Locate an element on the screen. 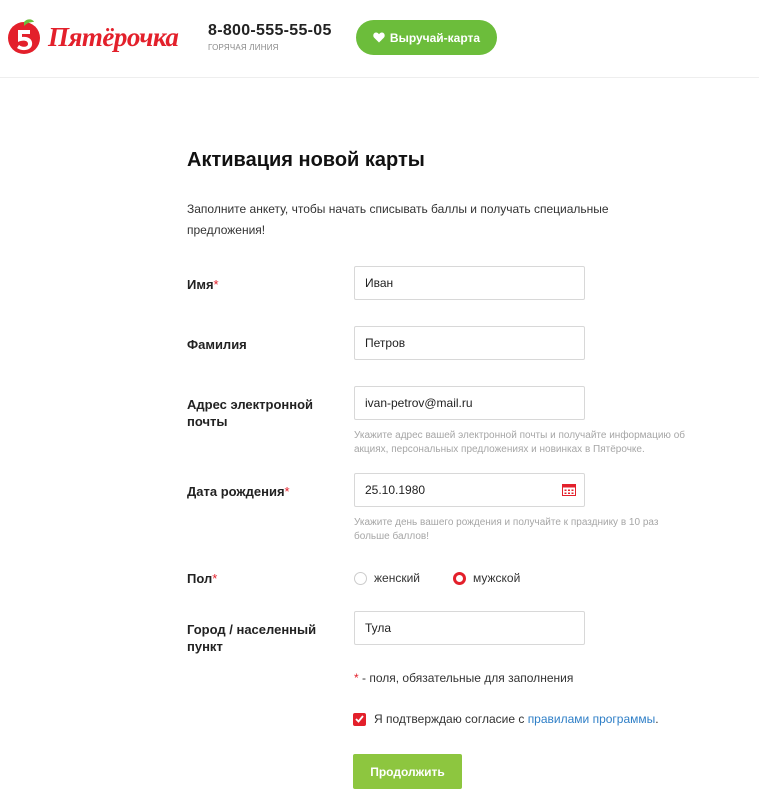 This screenshot has height=800, width=759. gender-option-male: мужской is located at coordinates (486, 578).